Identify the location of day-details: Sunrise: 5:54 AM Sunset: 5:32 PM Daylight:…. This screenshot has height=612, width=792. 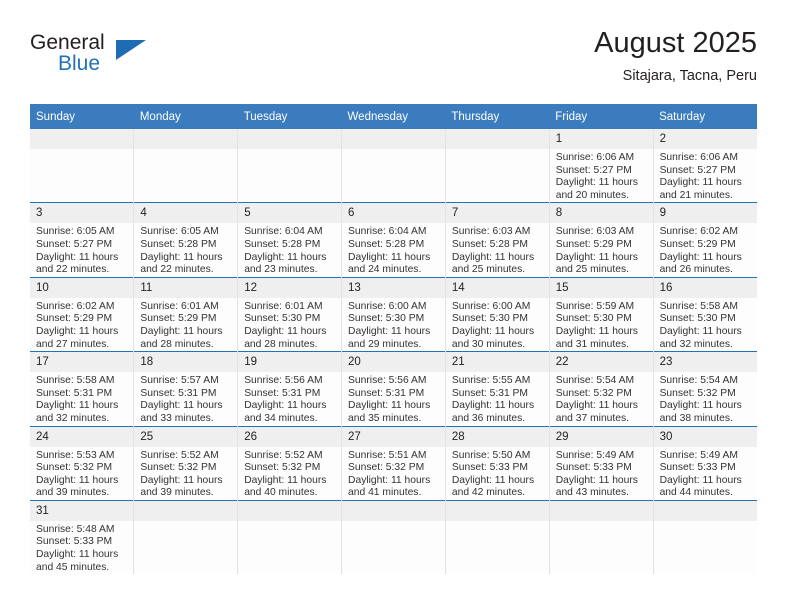
(705, 398).